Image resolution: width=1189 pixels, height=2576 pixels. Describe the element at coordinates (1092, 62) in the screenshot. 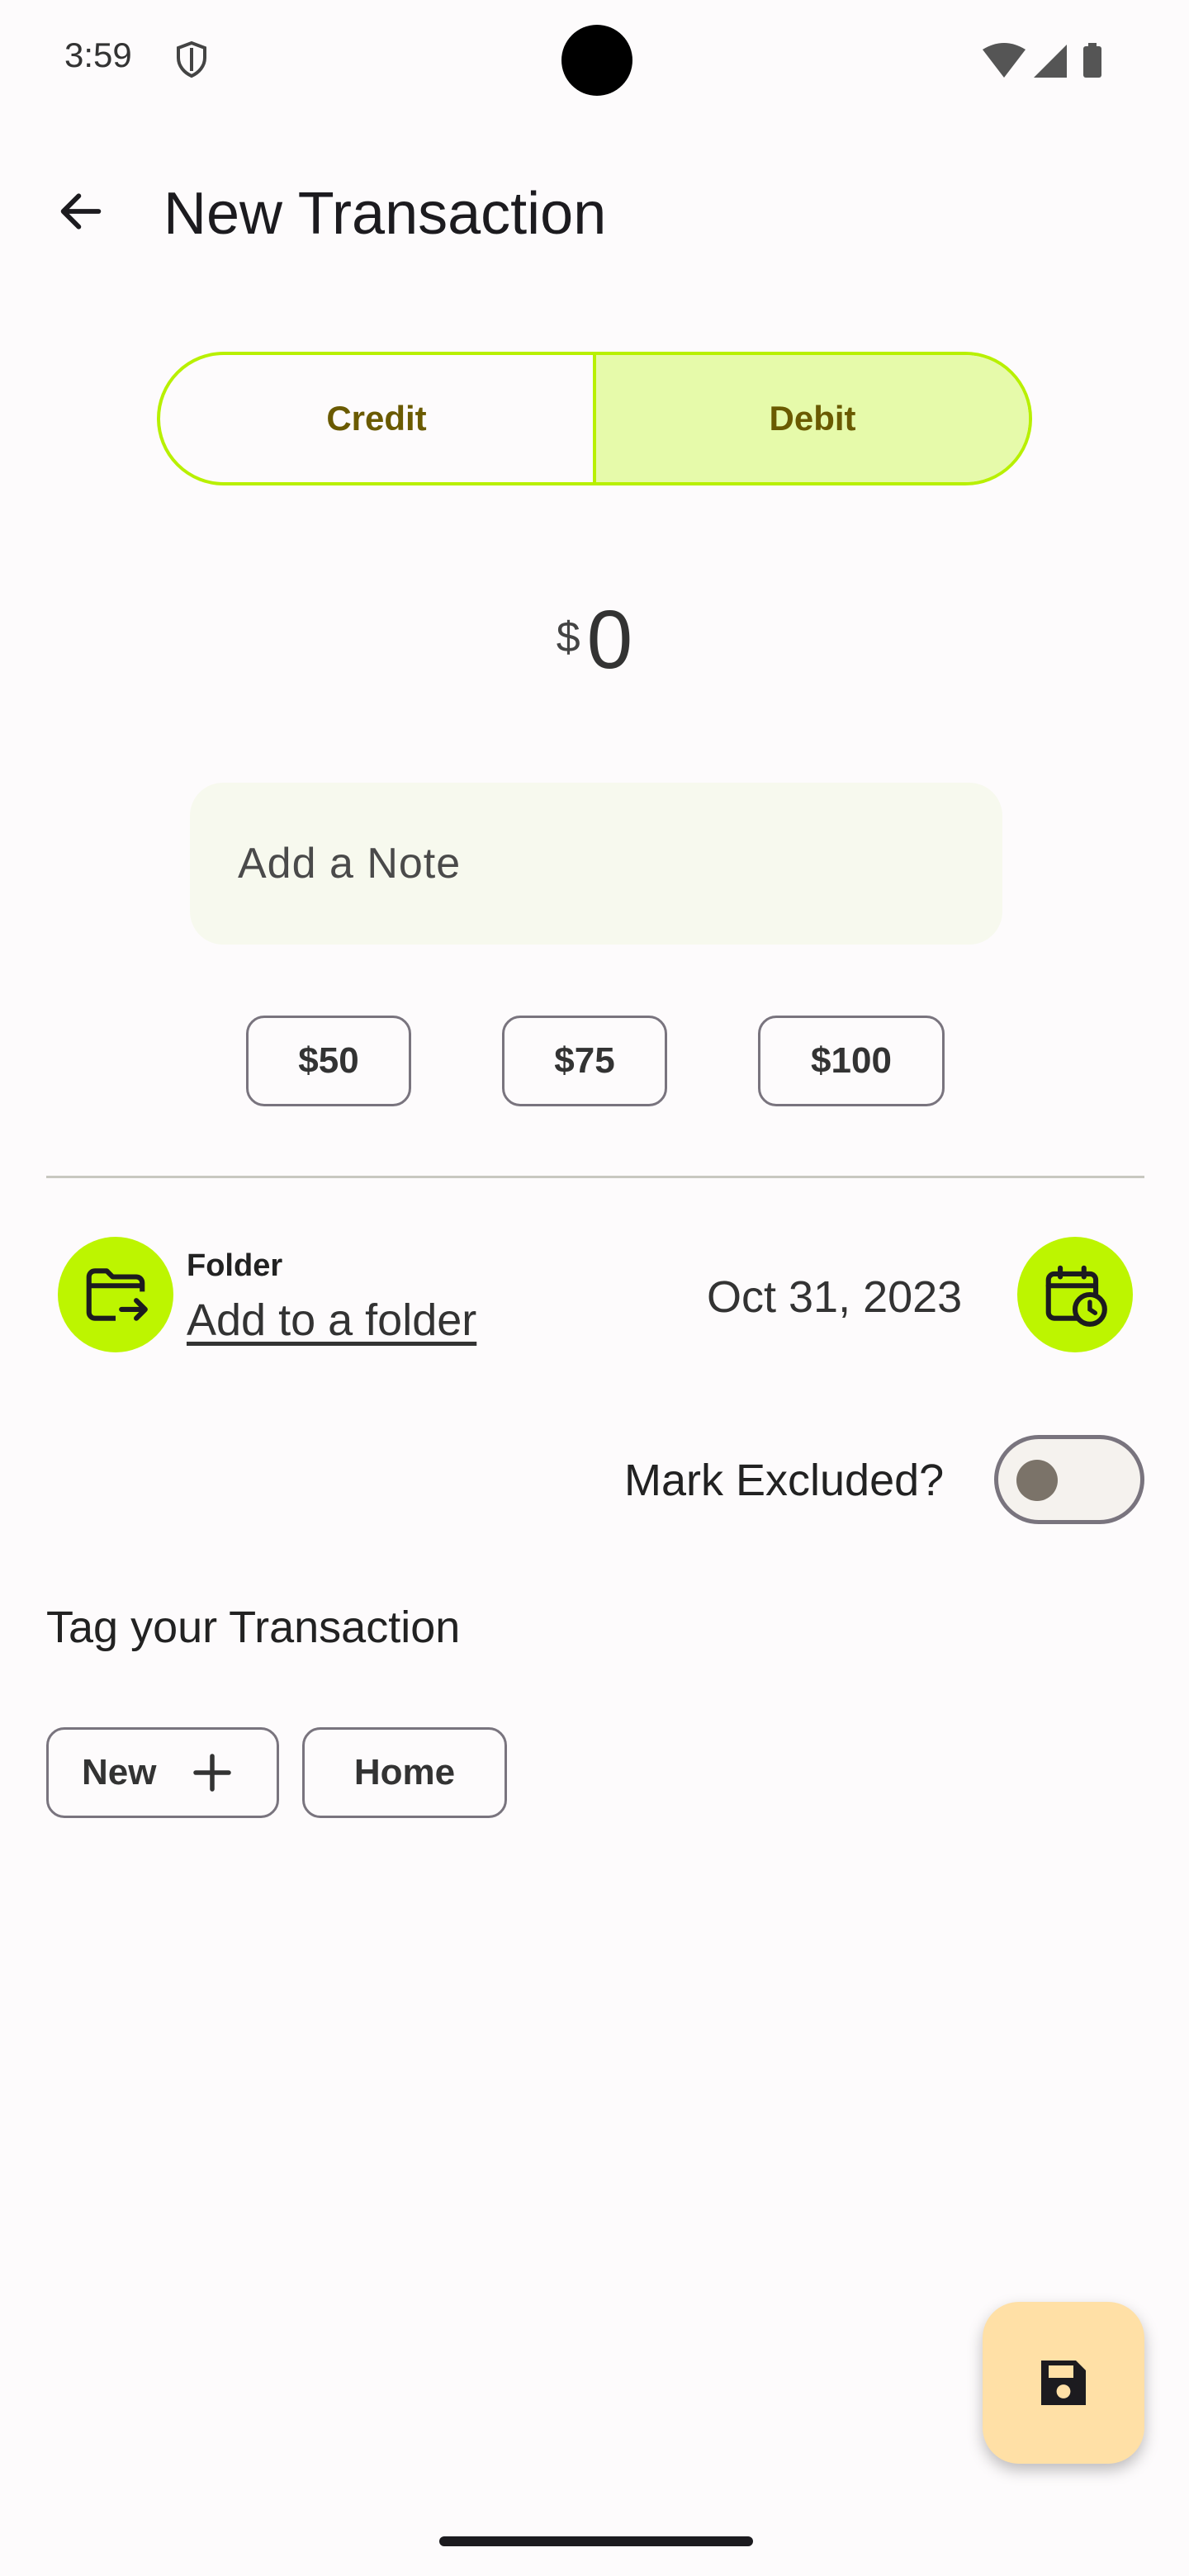

I see `battery-icon` at that location.